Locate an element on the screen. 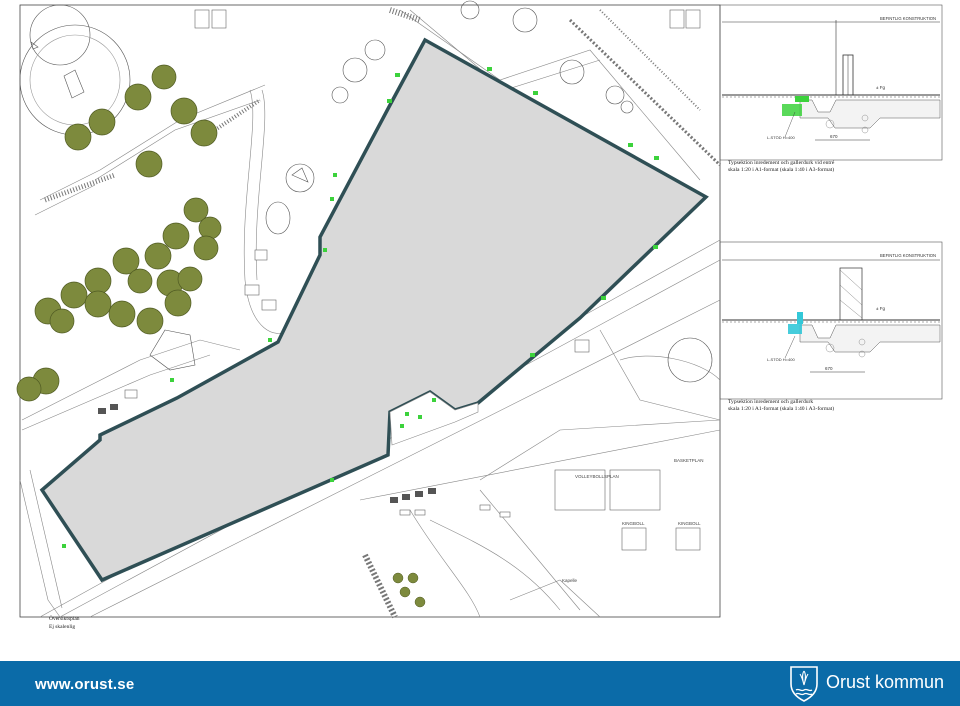 This screenshot has height=706, width=960. footer-url-link: www.orust.se is located at coordinates (84, 684).